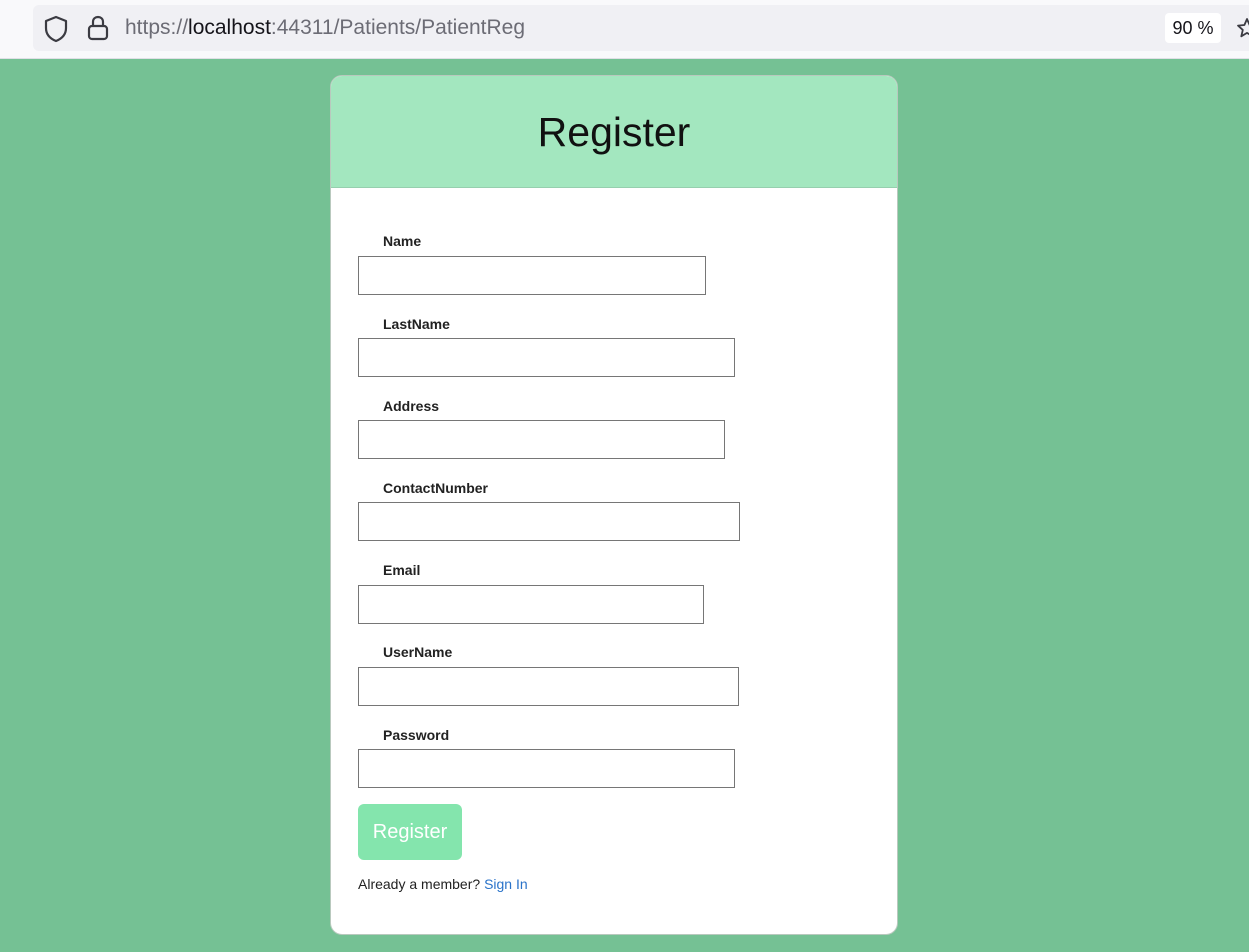  I want to click on star-icon, so click(1242, 28).